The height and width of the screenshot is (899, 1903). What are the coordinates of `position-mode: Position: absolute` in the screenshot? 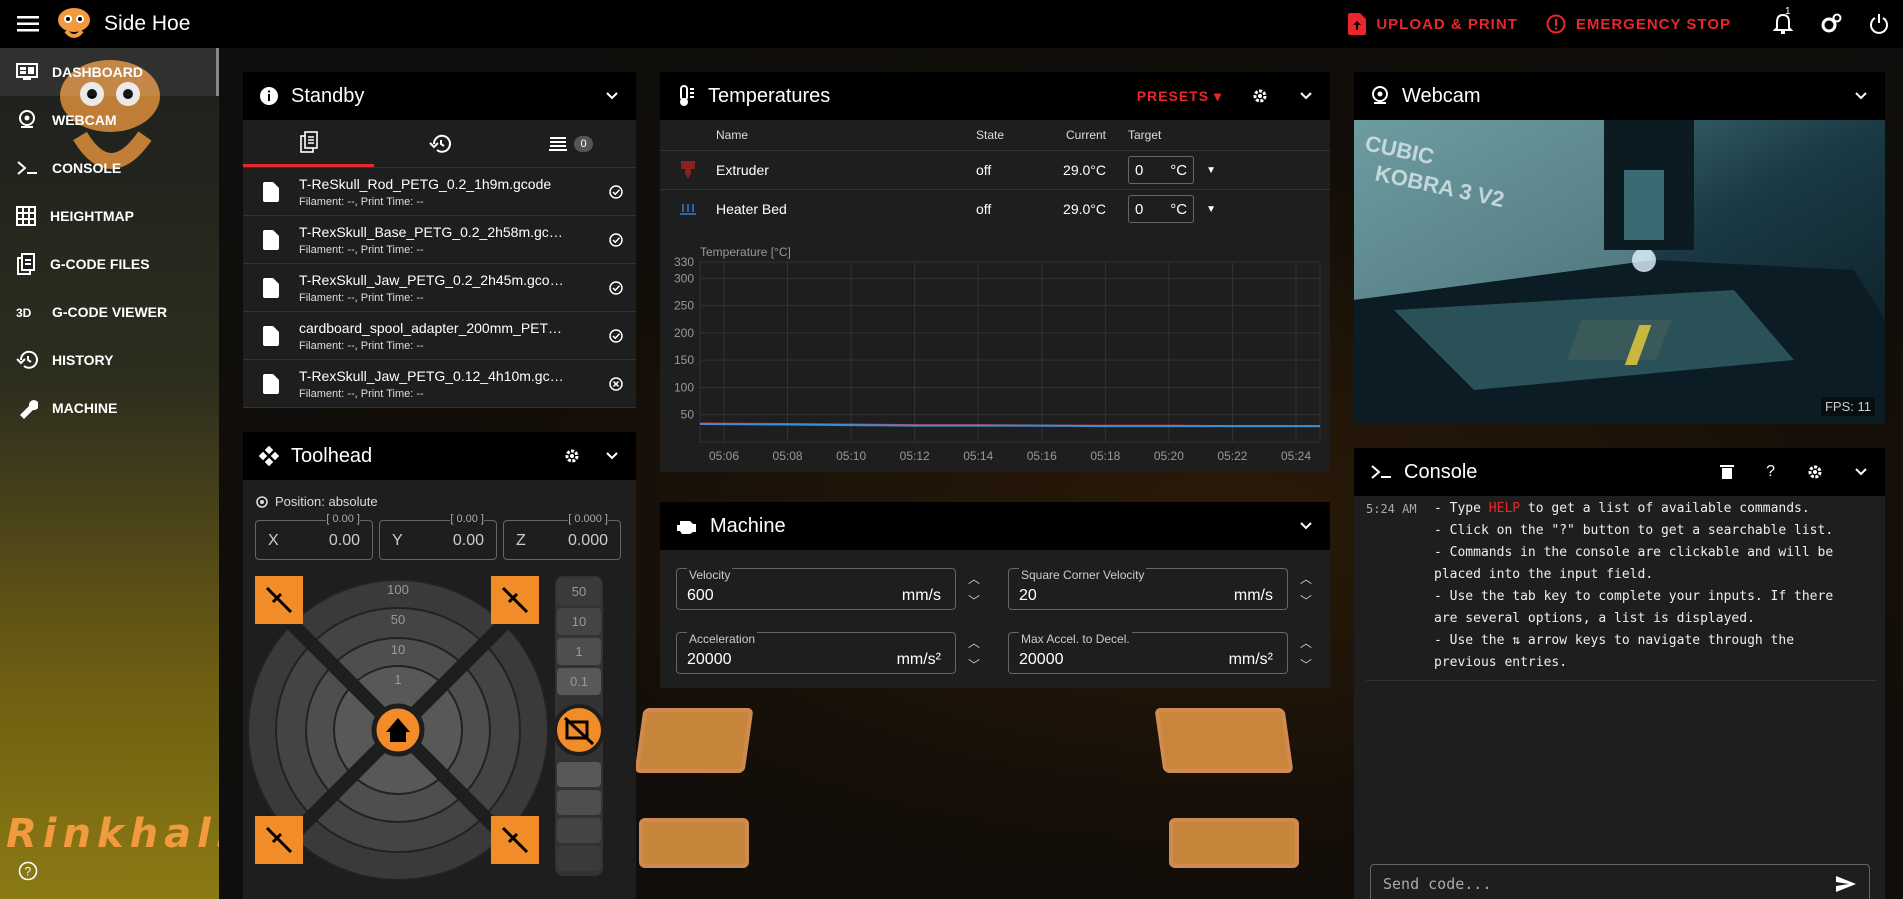 It's located at (316, 501).